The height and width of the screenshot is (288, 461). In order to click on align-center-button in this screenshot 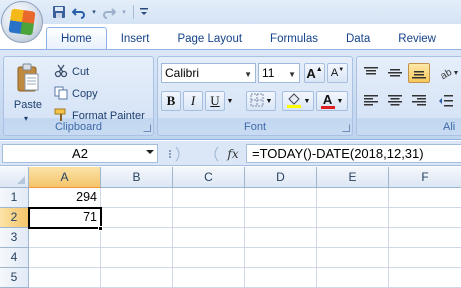, I will do `click(395, 101)`.